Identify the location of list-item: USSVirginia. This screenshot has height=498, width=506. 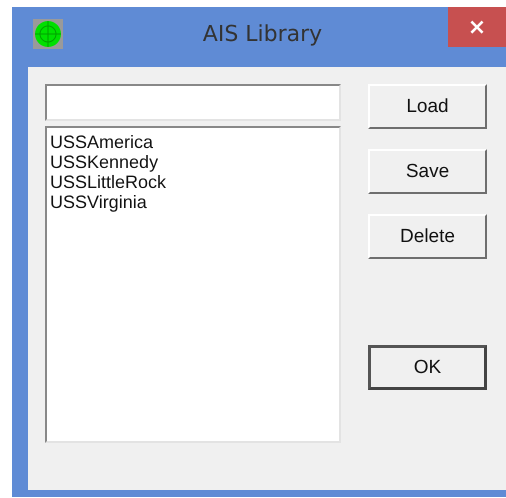
(98, 202).